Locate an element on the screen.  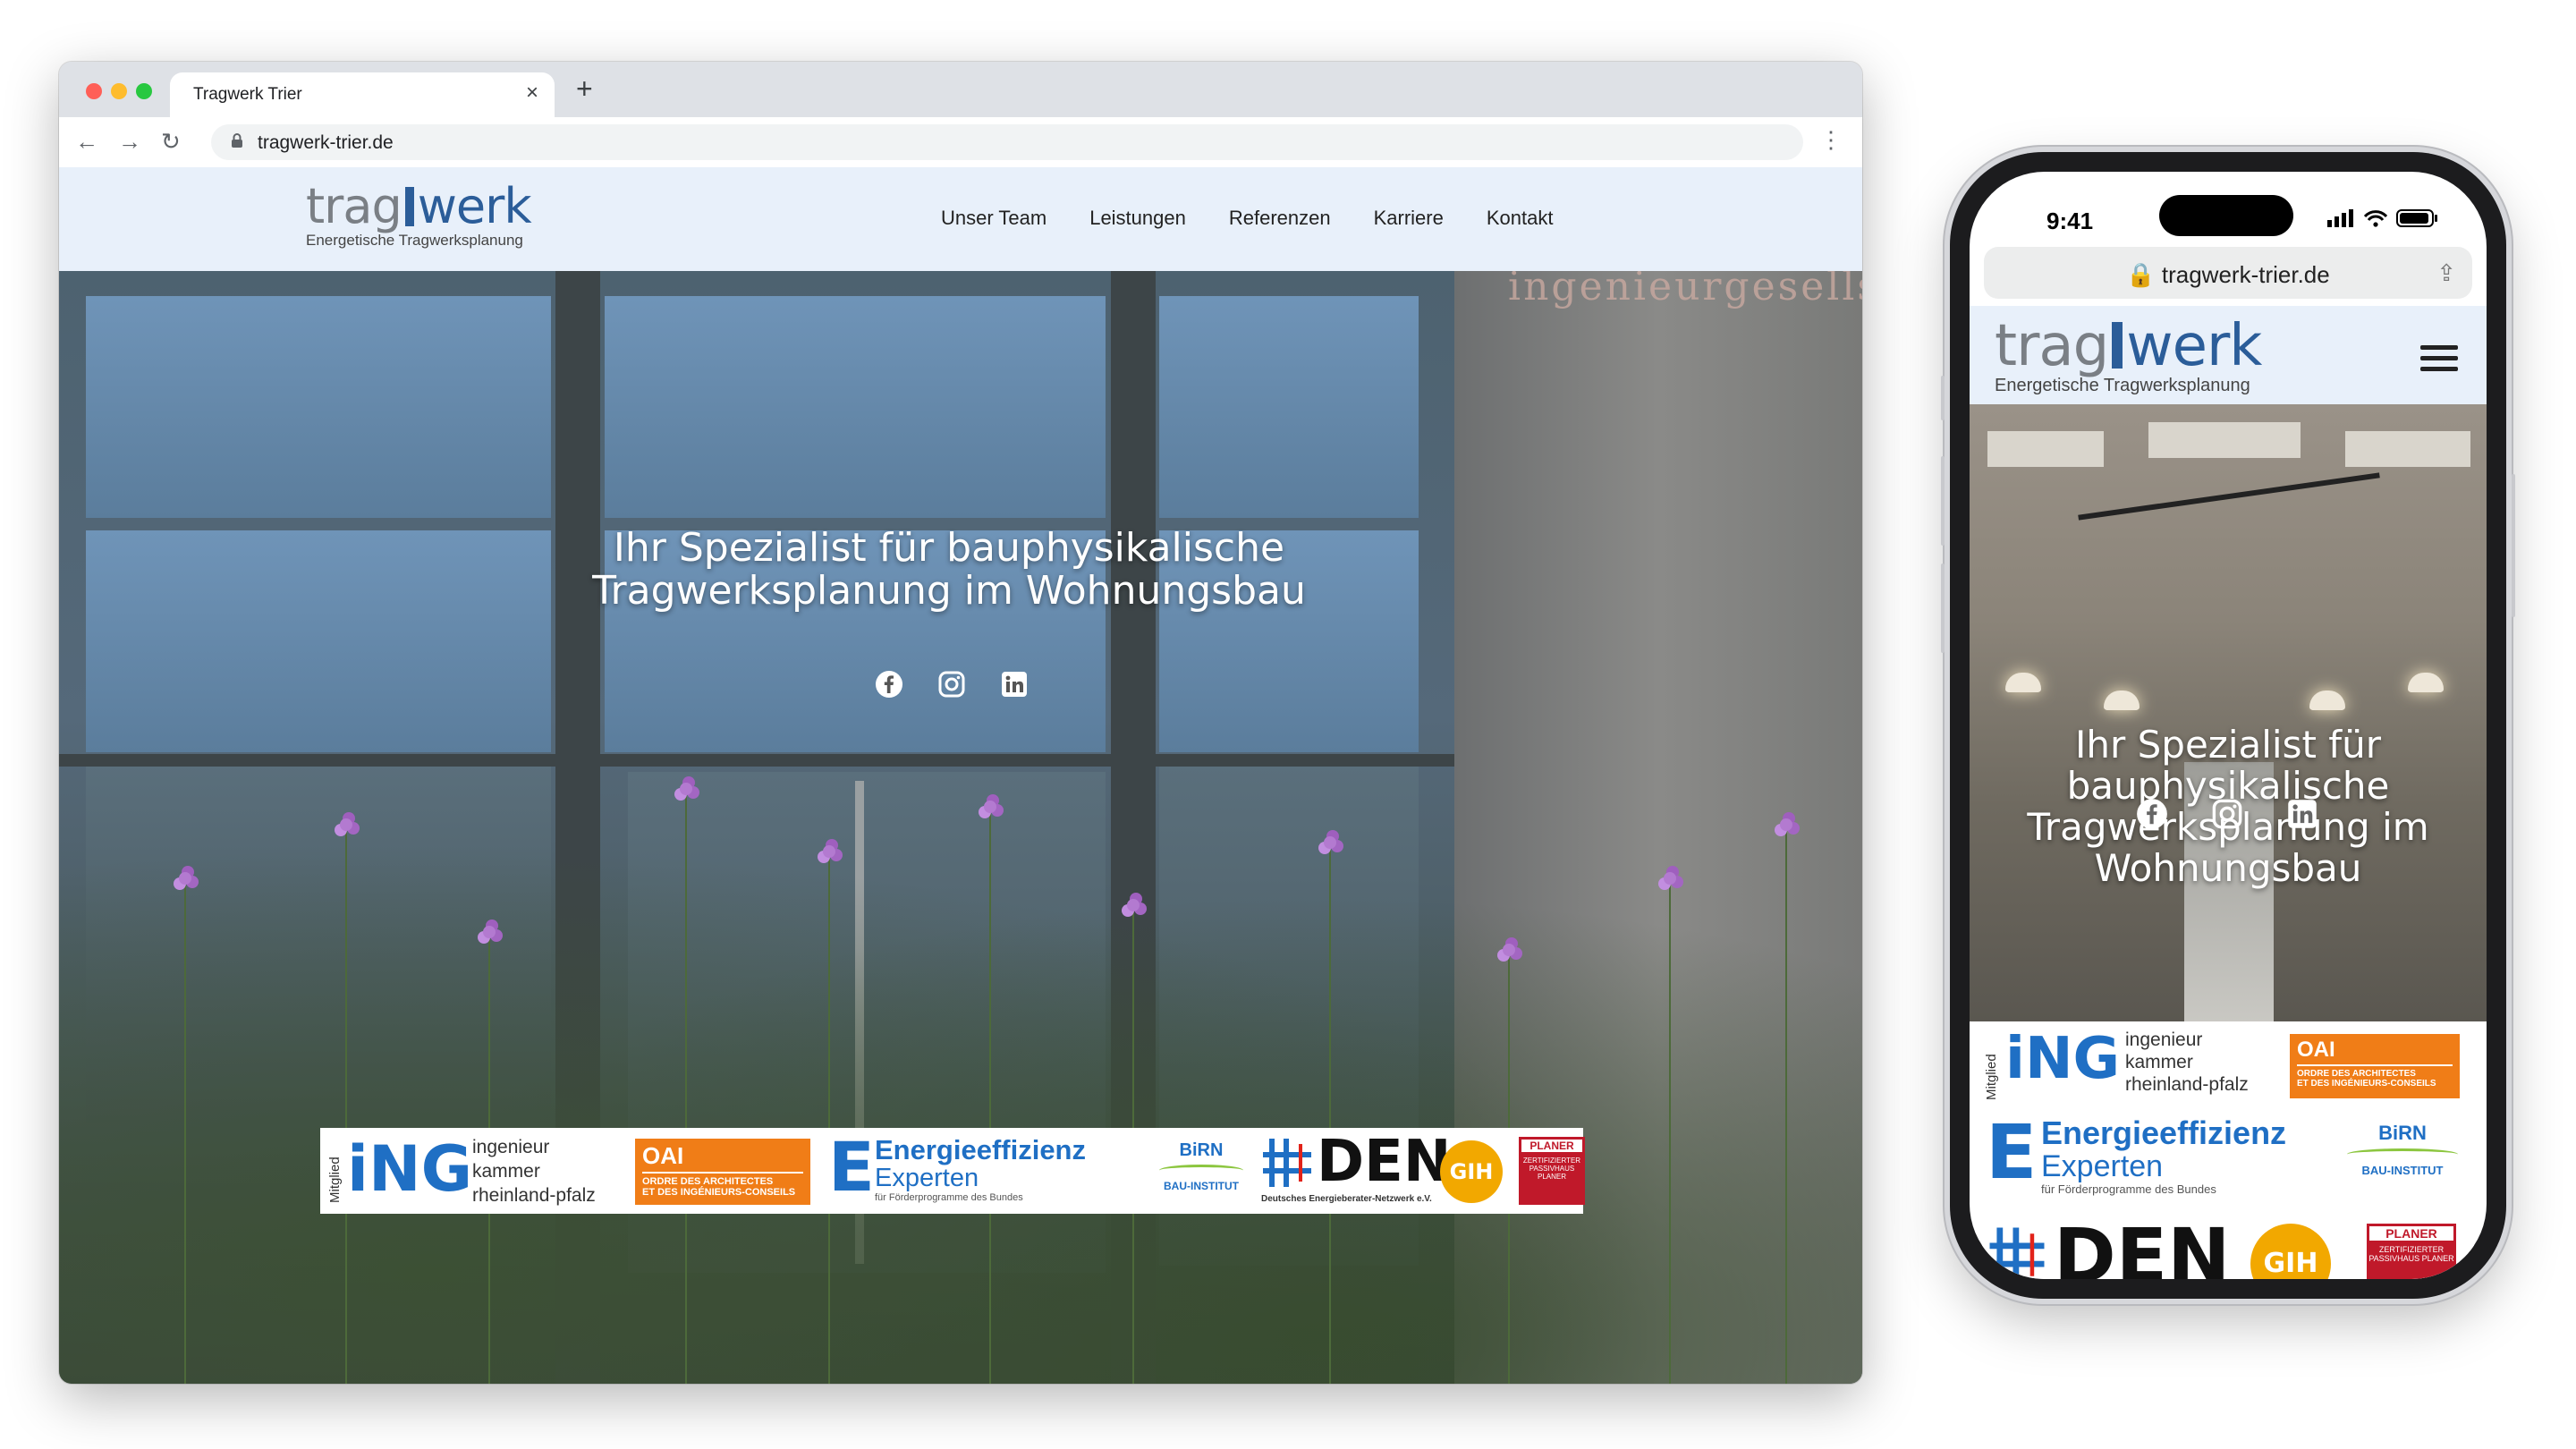
status-icons is located at coordinates (2385, 220).